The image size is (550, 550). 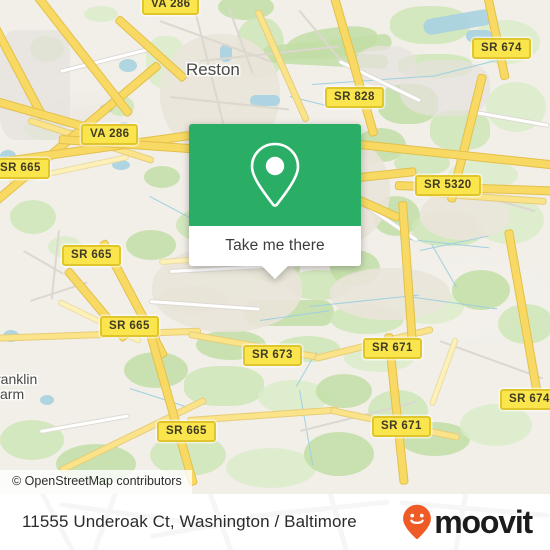 I want to click on place-label-franklin-farm-line2: arm, so click(x=12, y=394).